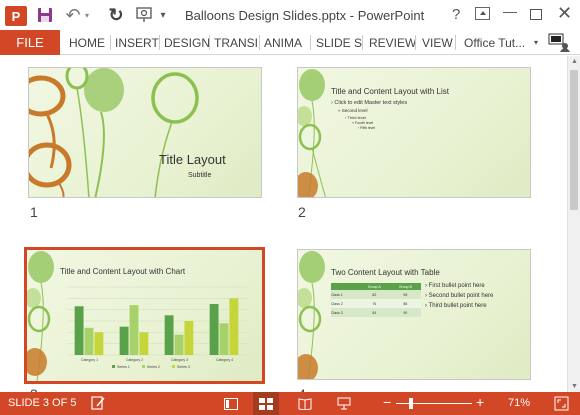 The image size is (580, 415). I want to click on ribbon-display-options-button, so click(482, 13).